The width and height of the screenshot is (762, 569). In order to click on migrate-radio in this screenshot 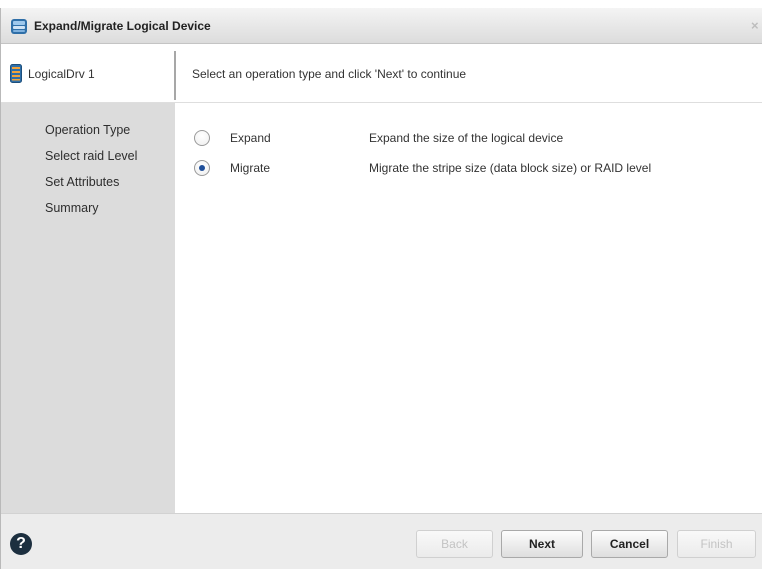, I will do `click(202, 168)`.